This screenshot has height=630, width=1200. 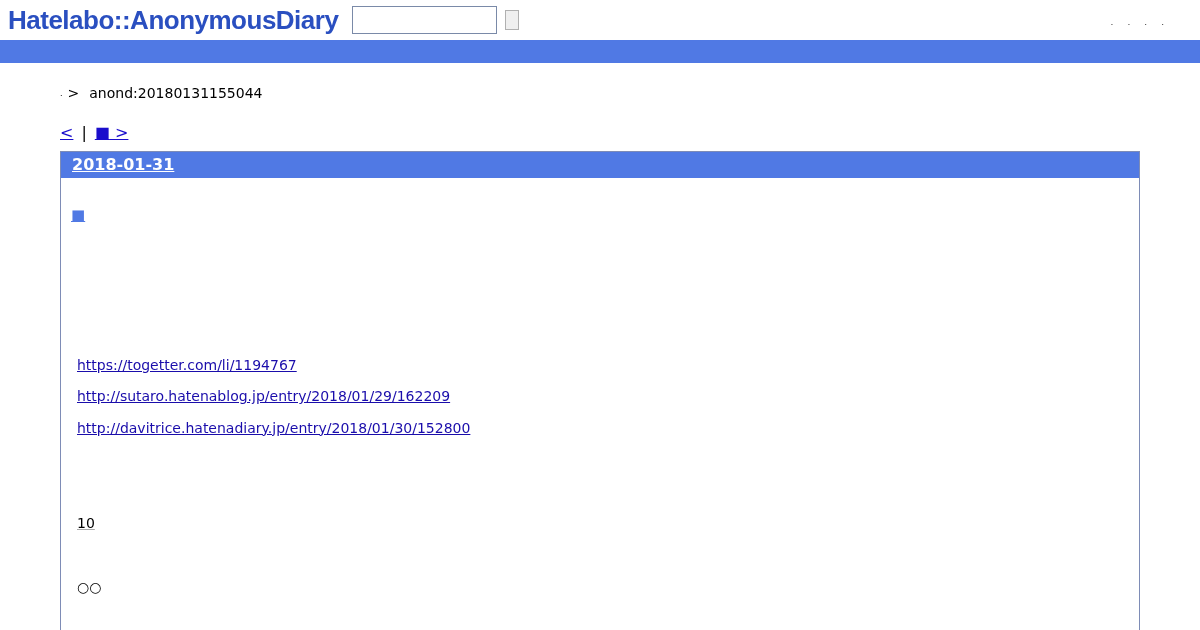 I want to click on prev-link: <, so click(x=67, y=133).